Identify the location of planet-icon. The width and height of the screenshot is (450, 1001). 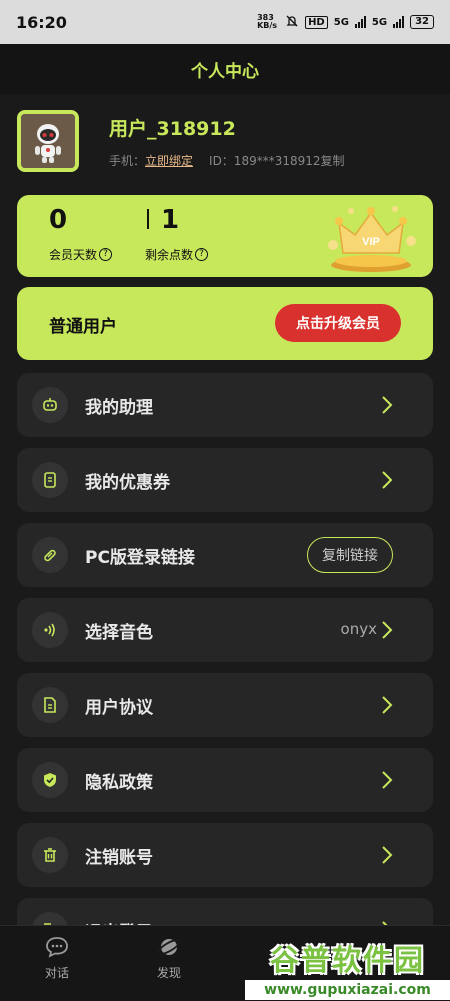
(169, 947).